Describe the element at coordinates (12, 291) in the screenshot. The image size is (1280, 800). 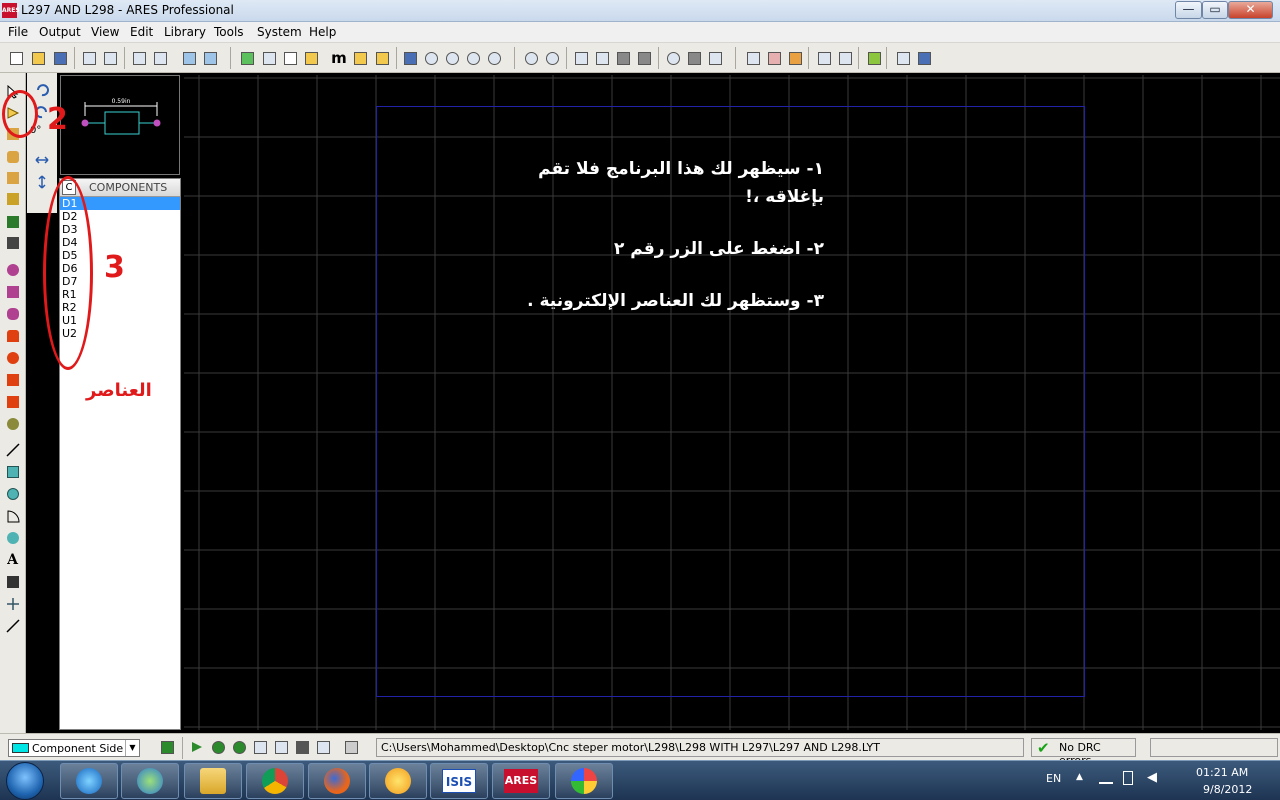
I see `square-pad-icon` at that location.